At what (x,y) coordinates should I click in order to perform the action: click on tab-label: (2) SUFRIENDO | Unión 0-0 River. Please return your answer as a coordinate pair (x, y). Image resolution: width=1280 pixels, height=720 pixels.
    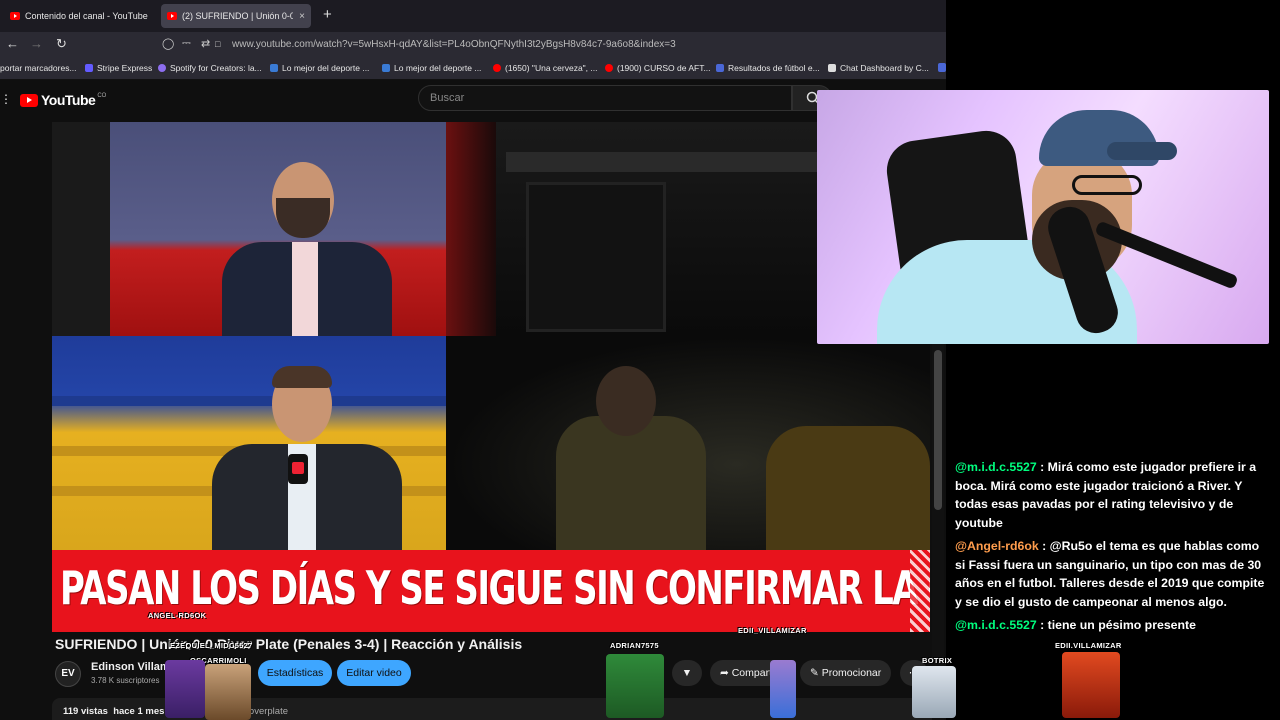
    Looking at the image, I should click on (238, 16).